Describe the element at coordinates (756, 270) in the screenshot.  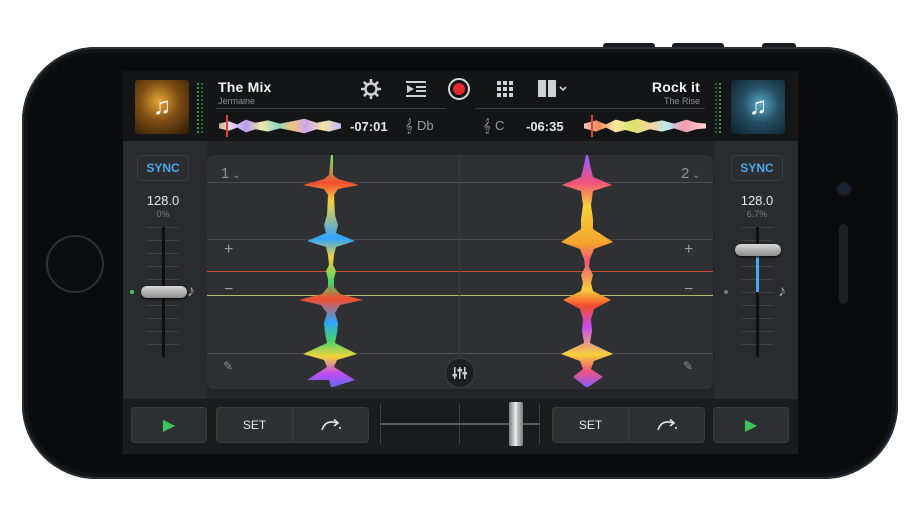
I see `deck-right-controls: SYNC 128.0 6.7% ♪` at that location.